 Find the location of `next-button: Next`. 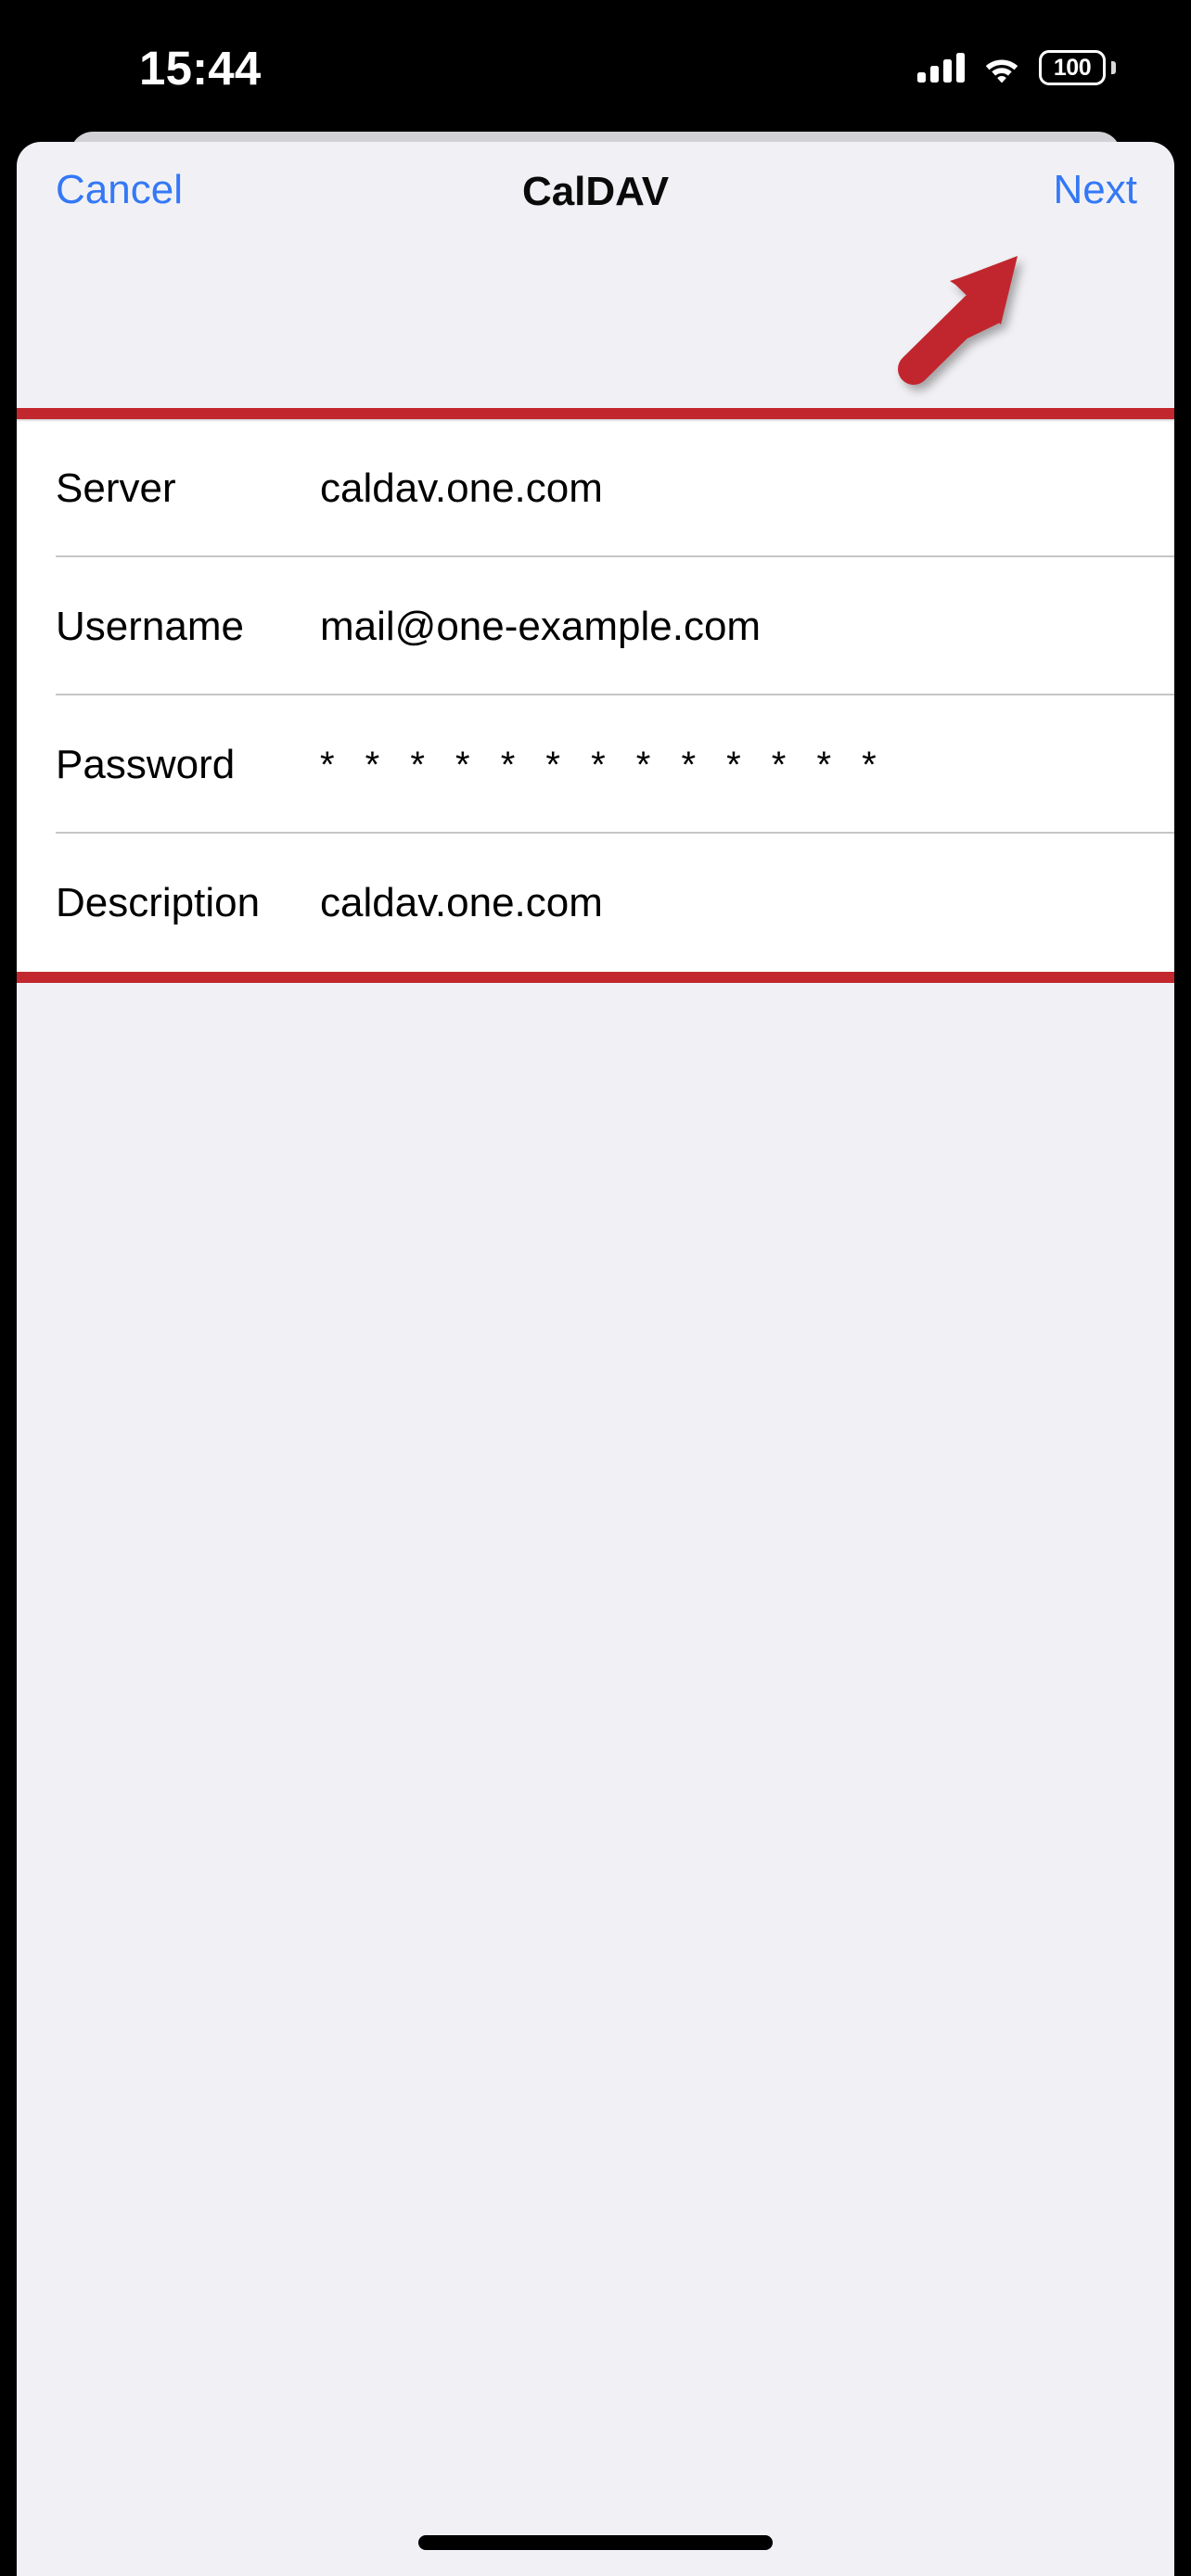

next-button: Next is located at coordinates (1095, 190).